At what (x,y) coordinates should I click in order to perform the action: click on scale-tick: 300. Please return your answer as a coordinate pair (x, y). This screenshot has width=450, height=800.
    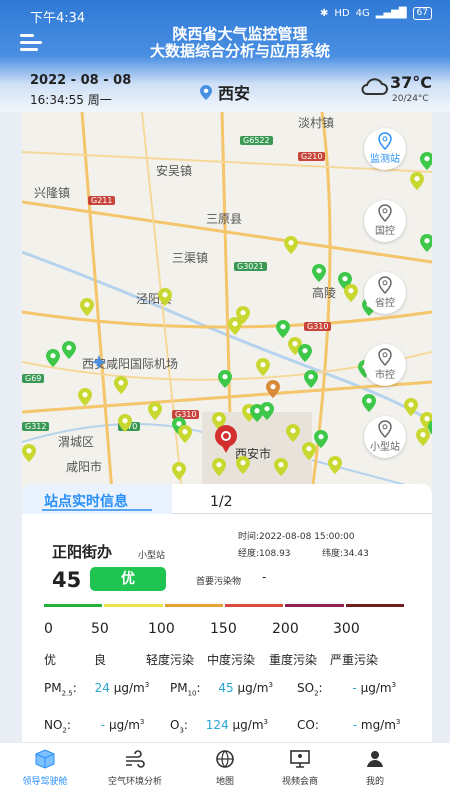
    Looking at the image, I should click on (346, 629).